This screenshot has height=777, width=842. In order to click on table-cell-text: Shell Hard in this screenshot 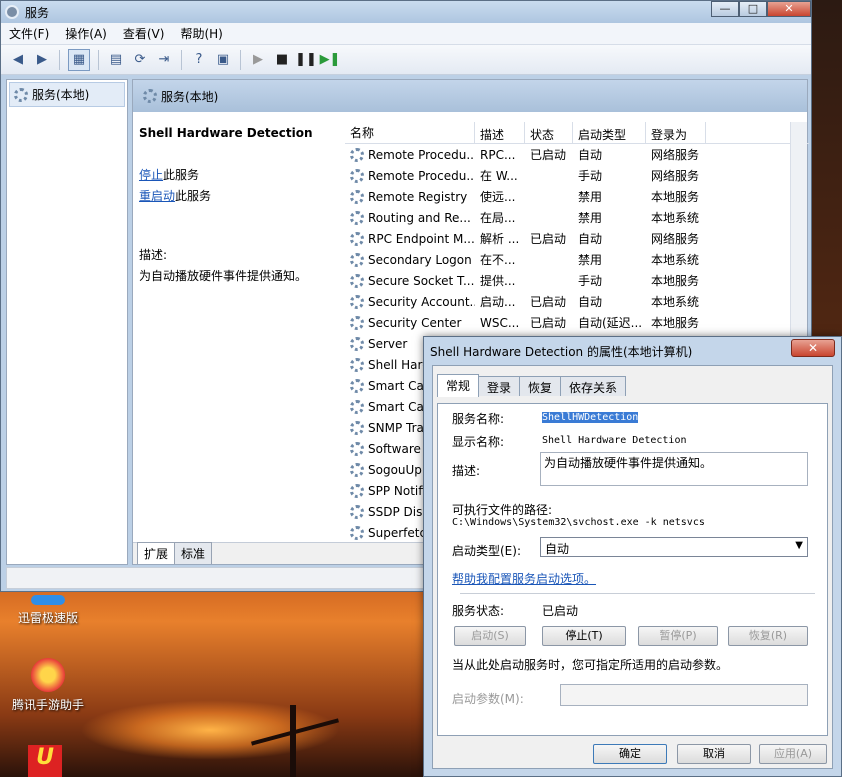, I will do `click(399, 364)`.